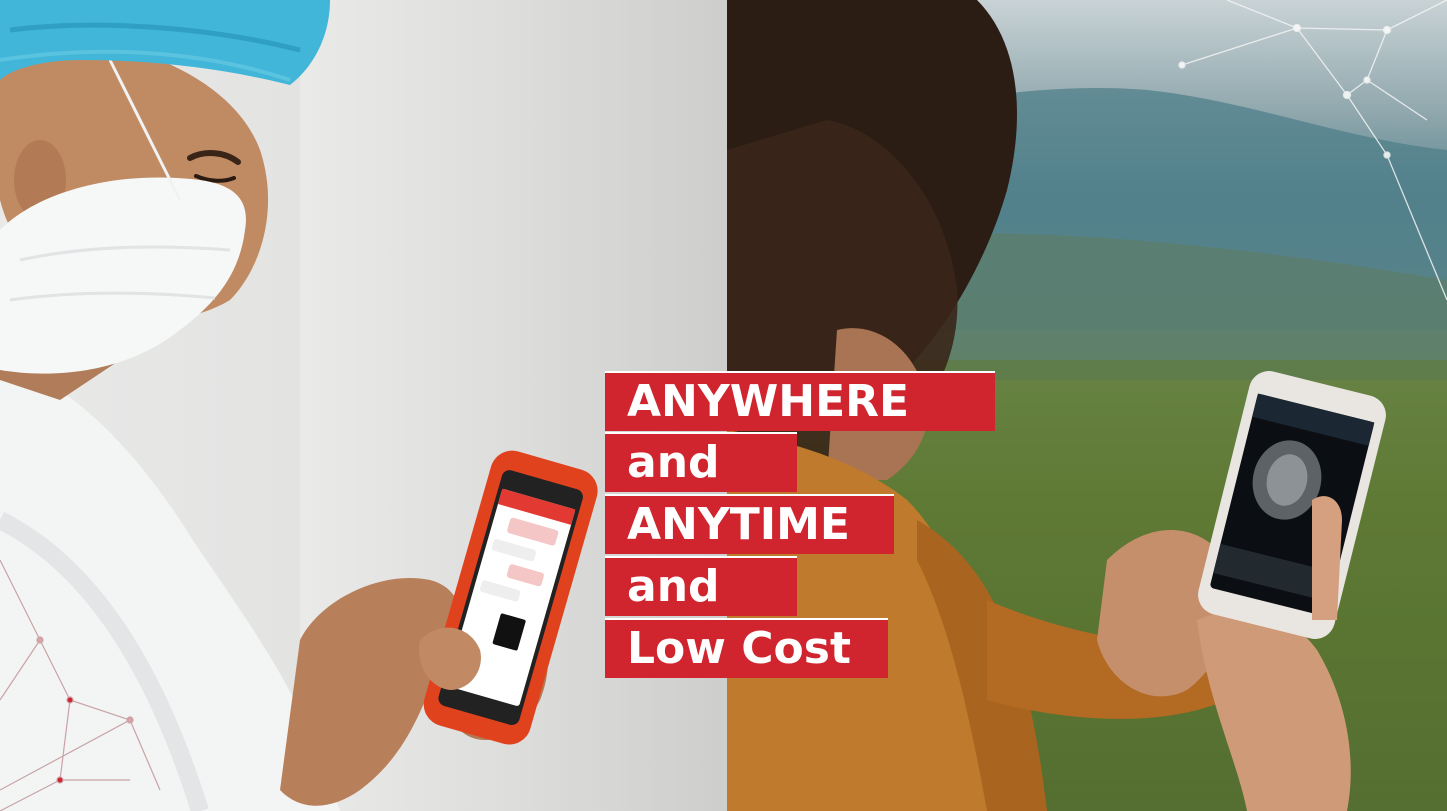  Describe the element at coordinates (746, 648) in the screenshot. I see `headline-line-5: Low Cost` at that location.